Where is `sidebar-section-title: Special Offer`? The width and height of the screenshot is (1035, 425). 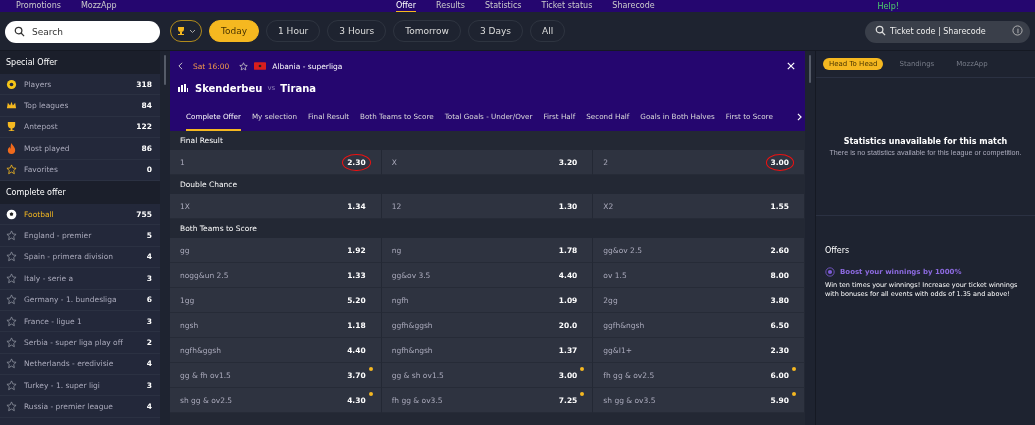 sidebar-section-title: Special Offer is located at coordinates (80, 62).